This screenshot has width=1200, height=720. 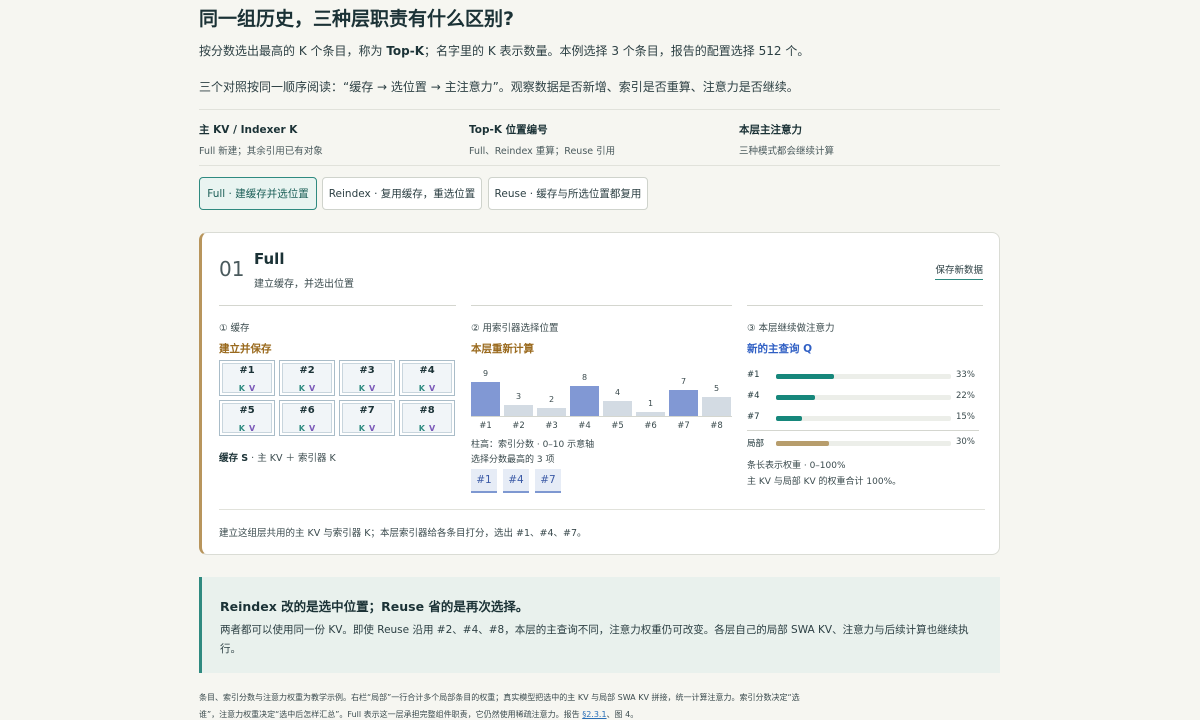 I want to click on weight-sum-caption: 主 KV 与局部 KV 的权重合计 100%。, so click(x=824, y=482).